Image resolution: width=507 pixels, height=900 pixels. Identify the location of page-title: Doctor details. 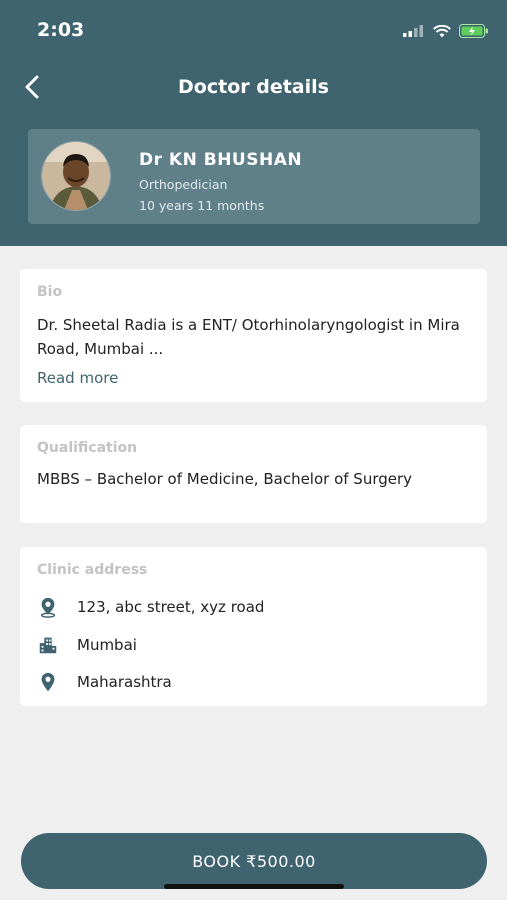
(253, 87).